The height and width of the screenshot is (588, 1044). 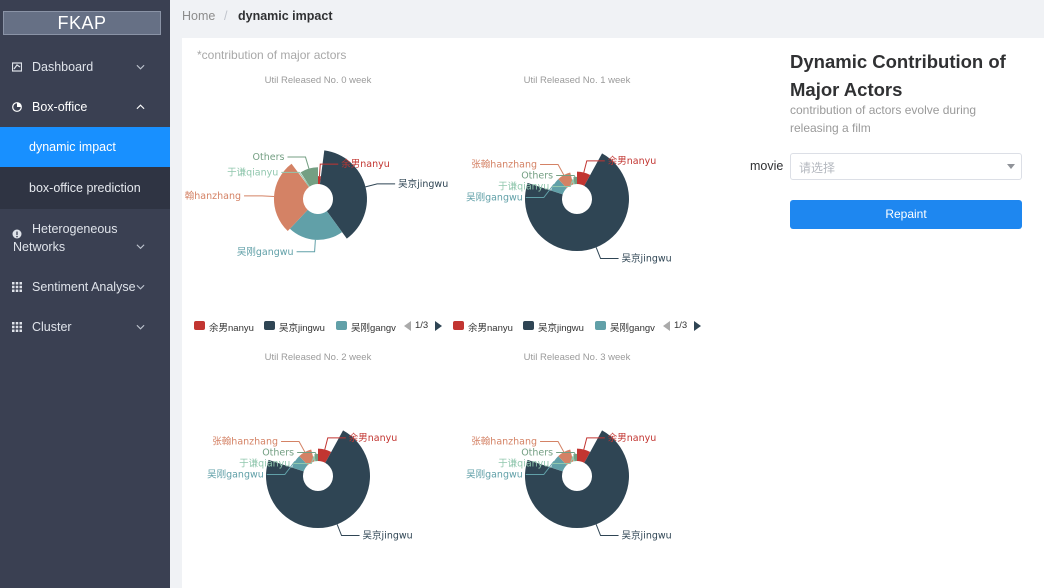 I want to click on header: Home / dynamic impact, so click(x=607, y=16).